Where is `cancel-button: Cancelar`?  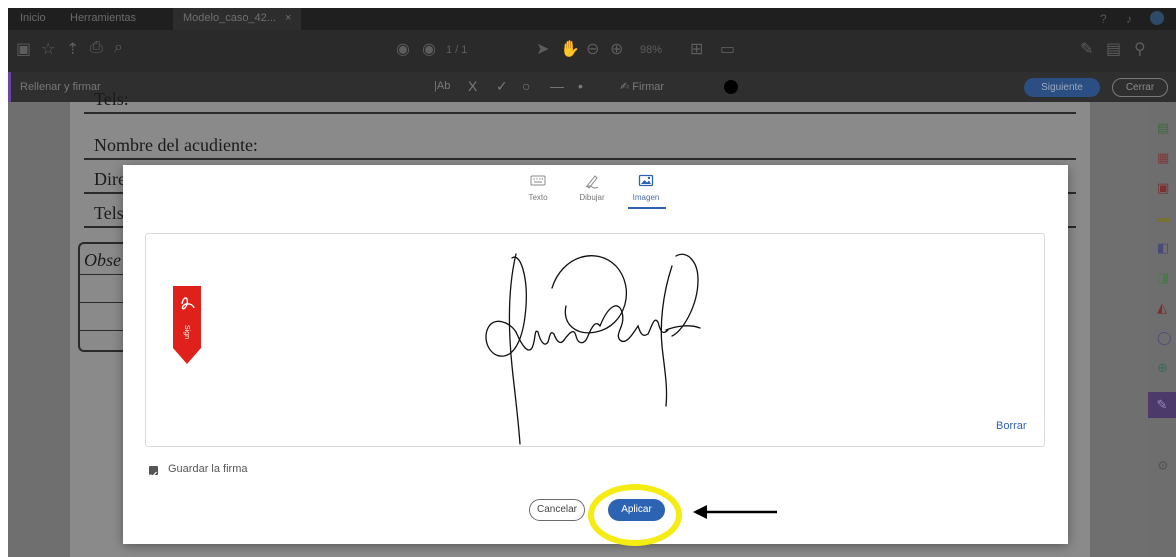 cancel-button: Cancelar is located at coordinates (557, 510).